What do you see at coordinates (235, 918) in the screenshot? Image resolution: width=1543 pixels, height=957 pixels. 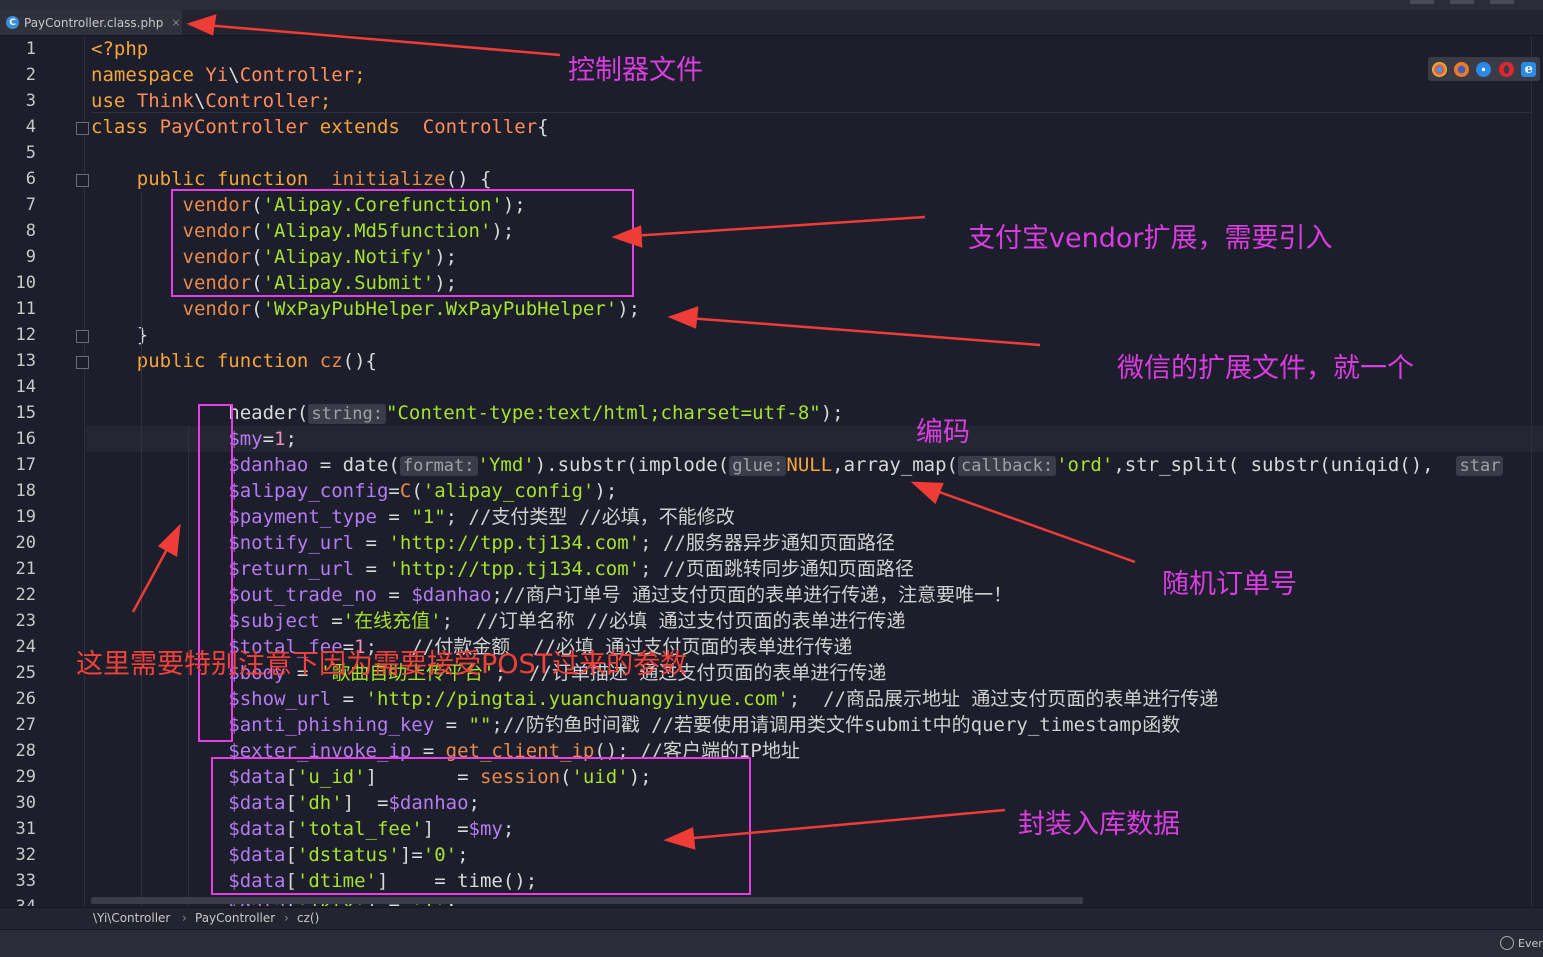 I see `breadcrumb-class: PayController` at bounding box center [235, 918].